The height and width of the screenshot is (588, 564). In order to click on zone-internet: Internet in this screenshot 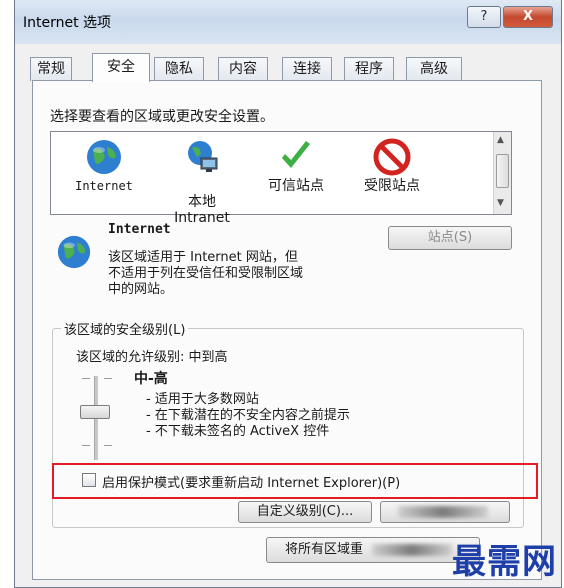, I will do `click(104, 172)`.